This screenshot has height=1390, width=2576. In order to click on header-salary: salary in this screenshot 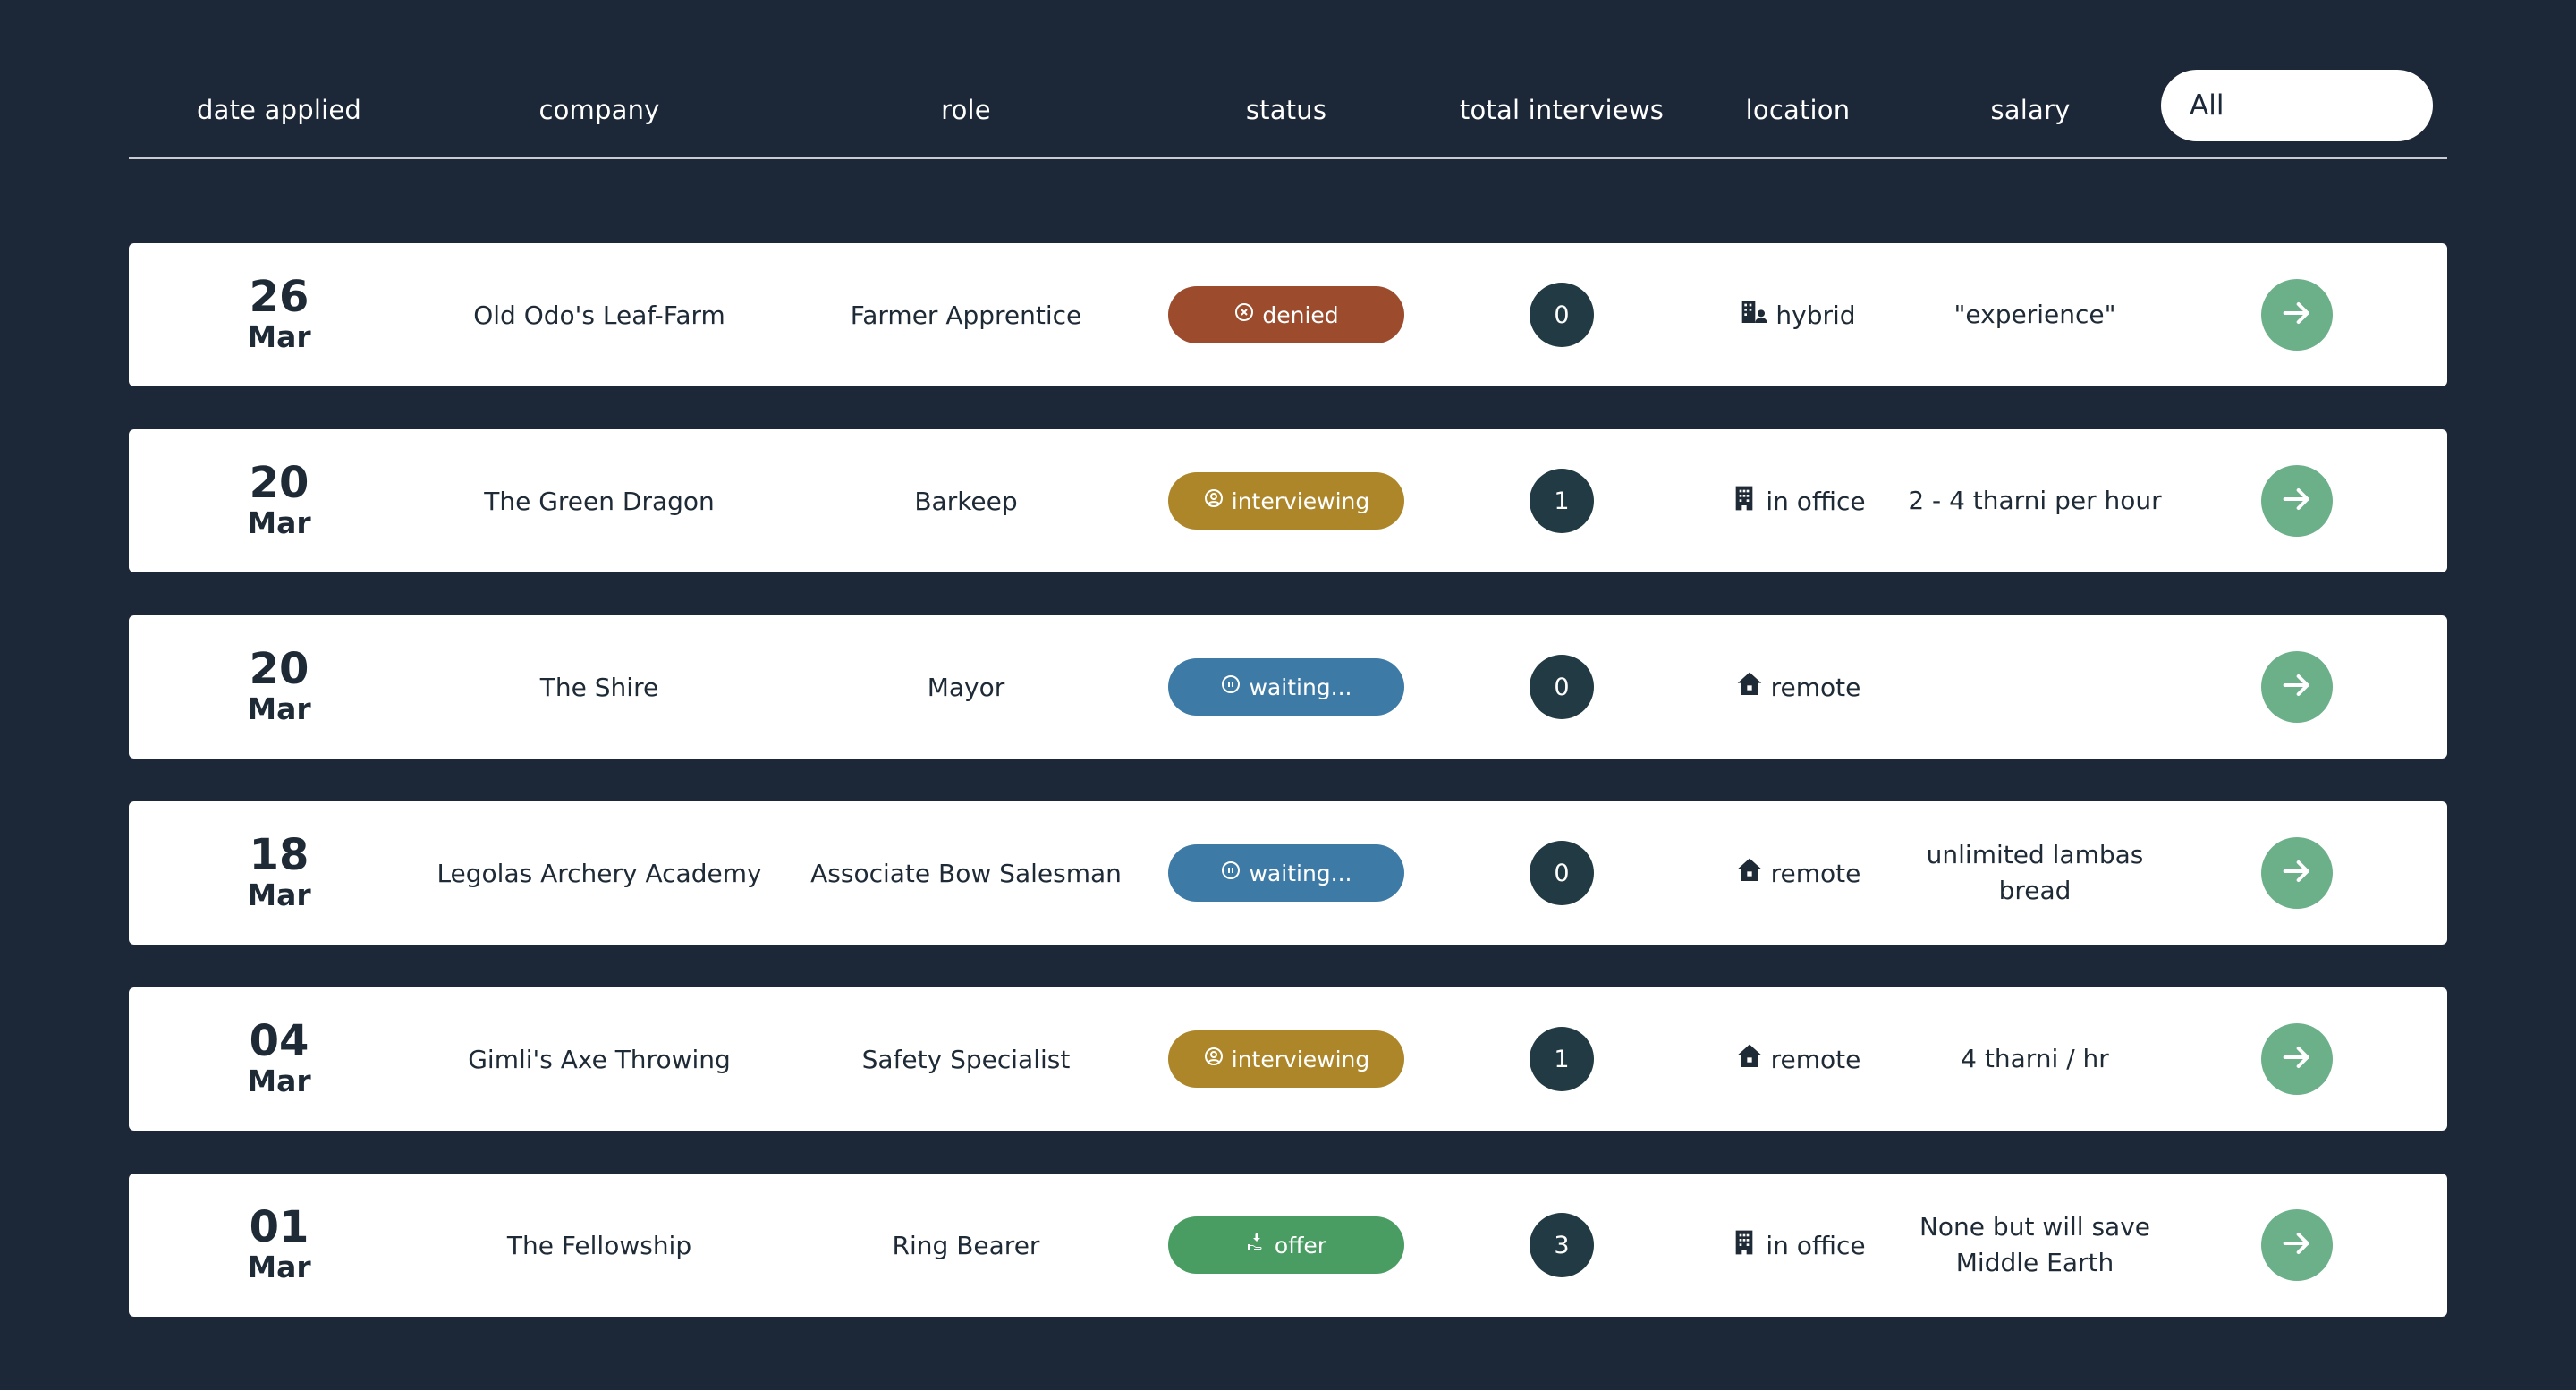, I will do `click(2030, 110)`.